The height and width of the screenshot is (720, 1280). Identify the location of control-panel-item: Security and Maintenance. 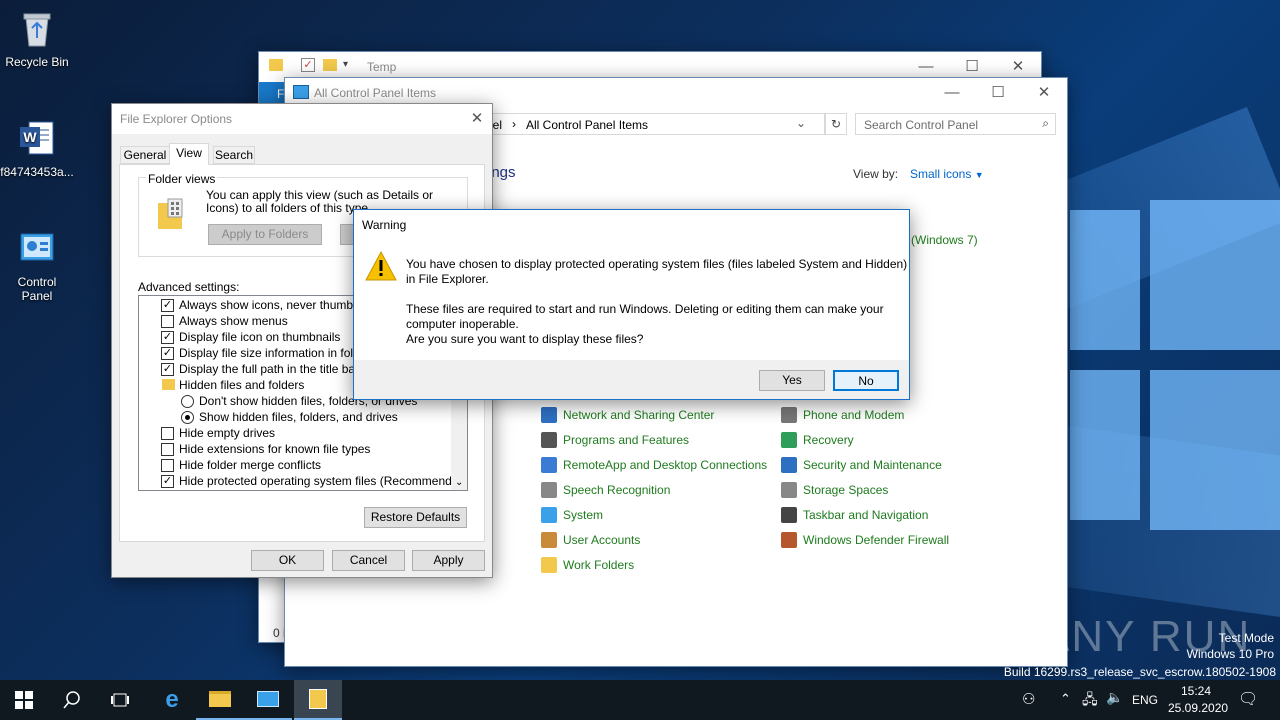
(861, 465).